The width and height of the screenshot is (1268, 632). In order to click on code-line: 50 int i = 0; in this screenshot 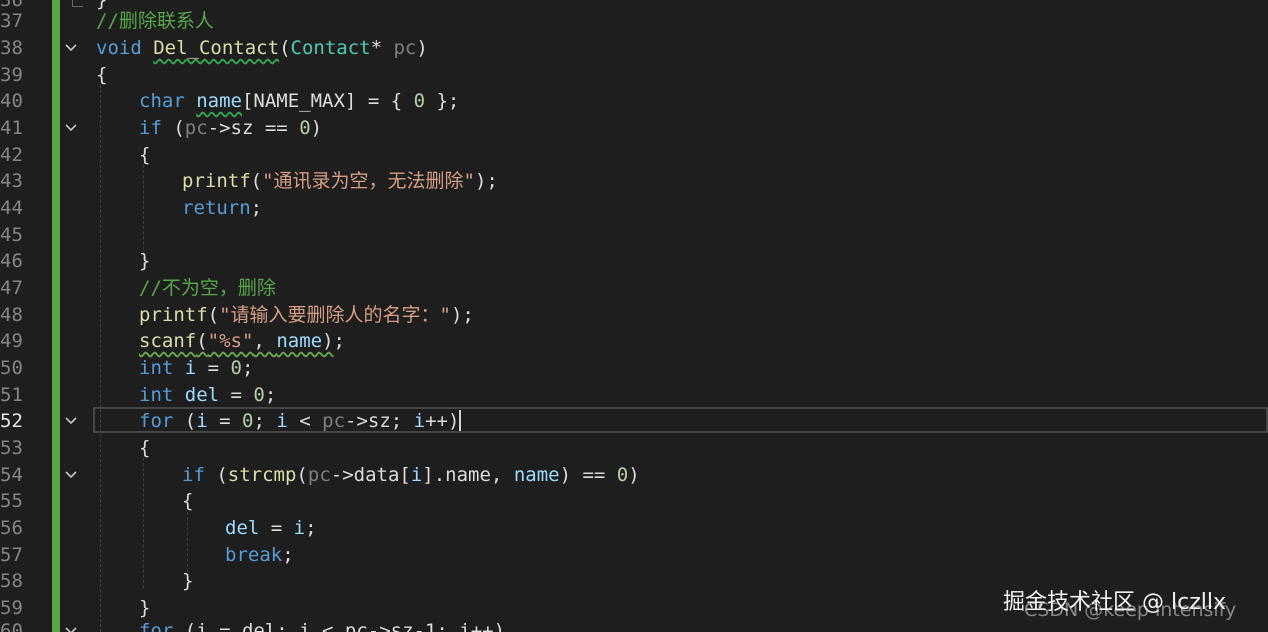, I will do `click(634, 368)`.